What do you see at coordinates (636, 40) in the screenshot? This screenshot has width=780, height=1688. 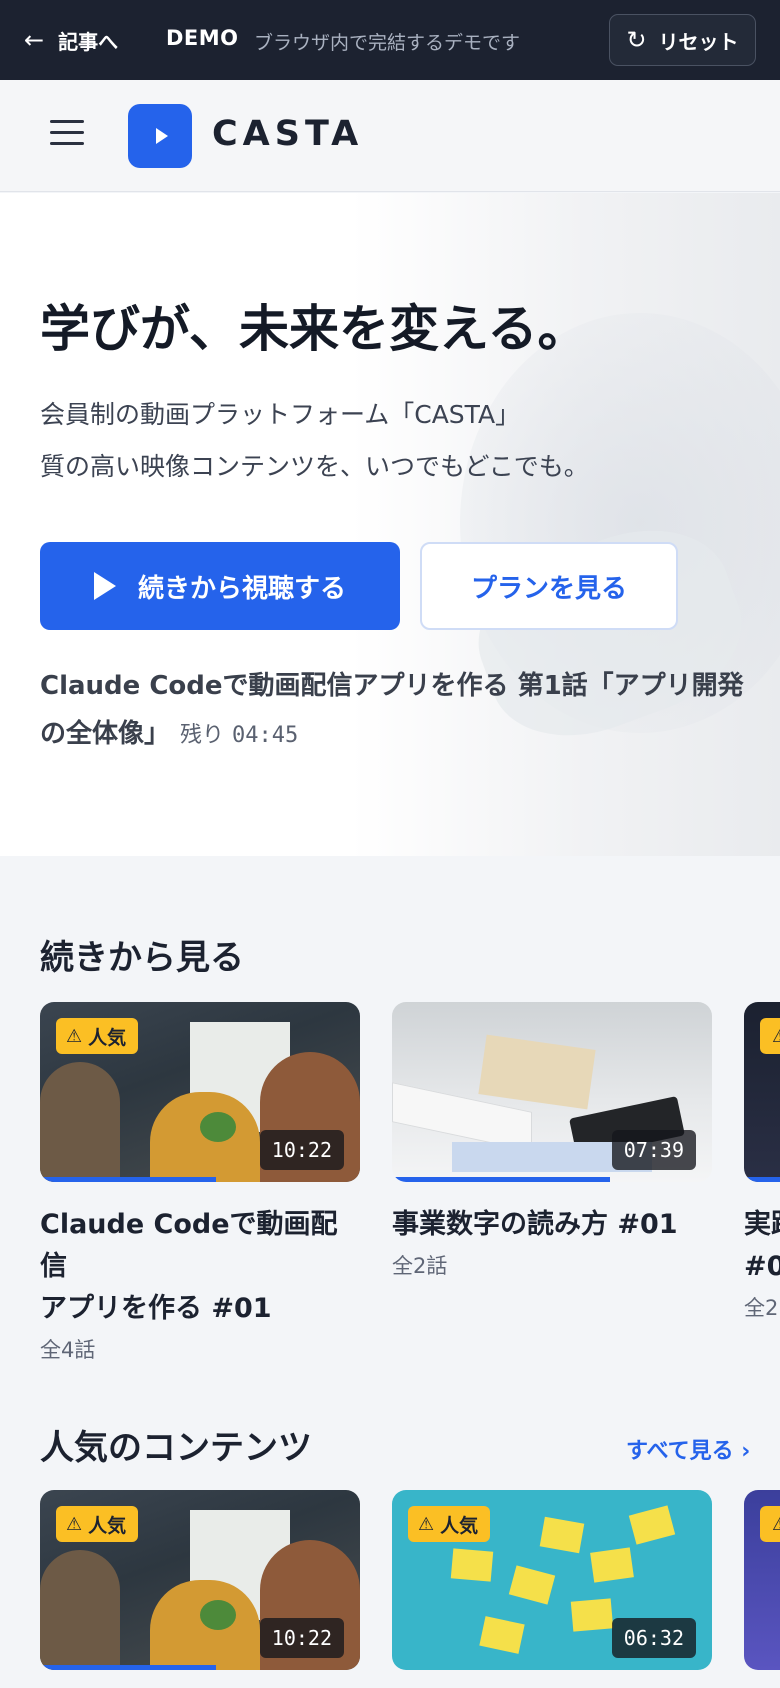 I see `reset-icon: ↻` at bounding box center [636, 40].